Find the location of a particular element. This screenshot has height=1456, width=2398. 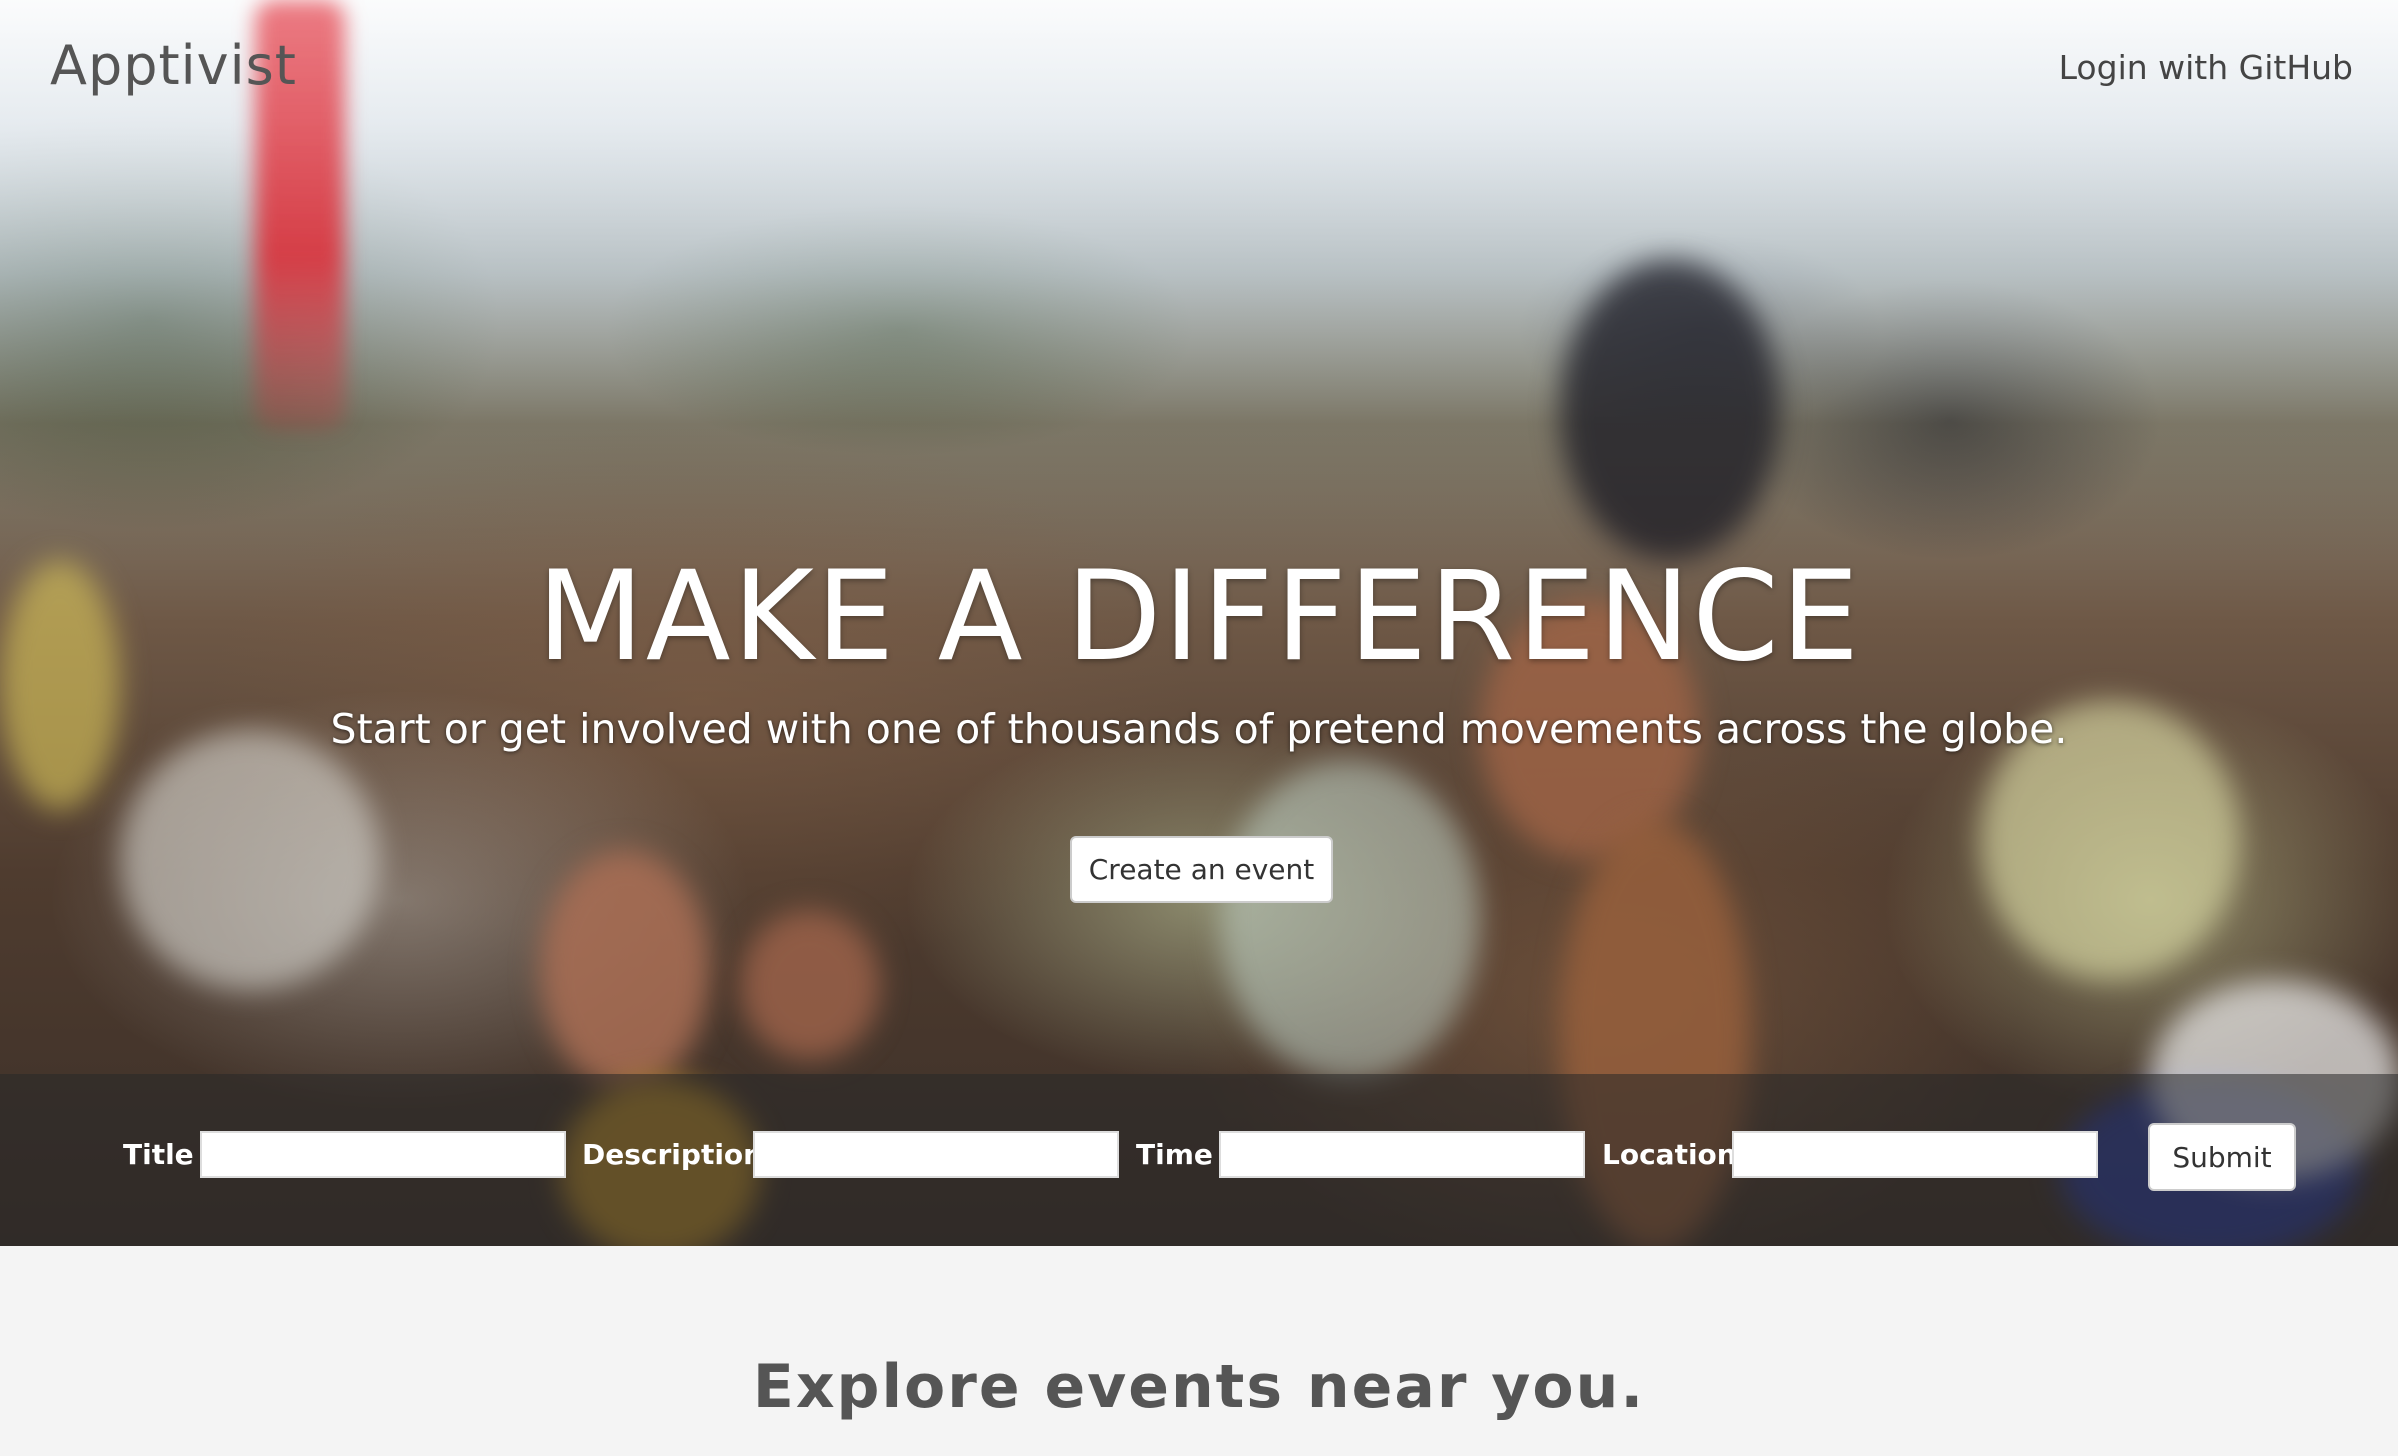

title-input is located at coordinates (383, 1154).